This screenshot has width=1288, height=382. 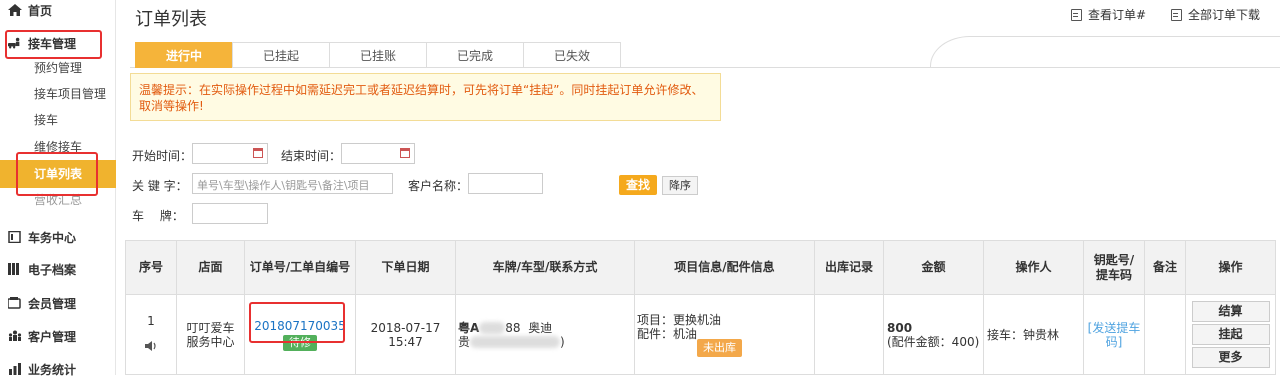 I want to click on car-model: 奥迪, so click(x=540, y=327).